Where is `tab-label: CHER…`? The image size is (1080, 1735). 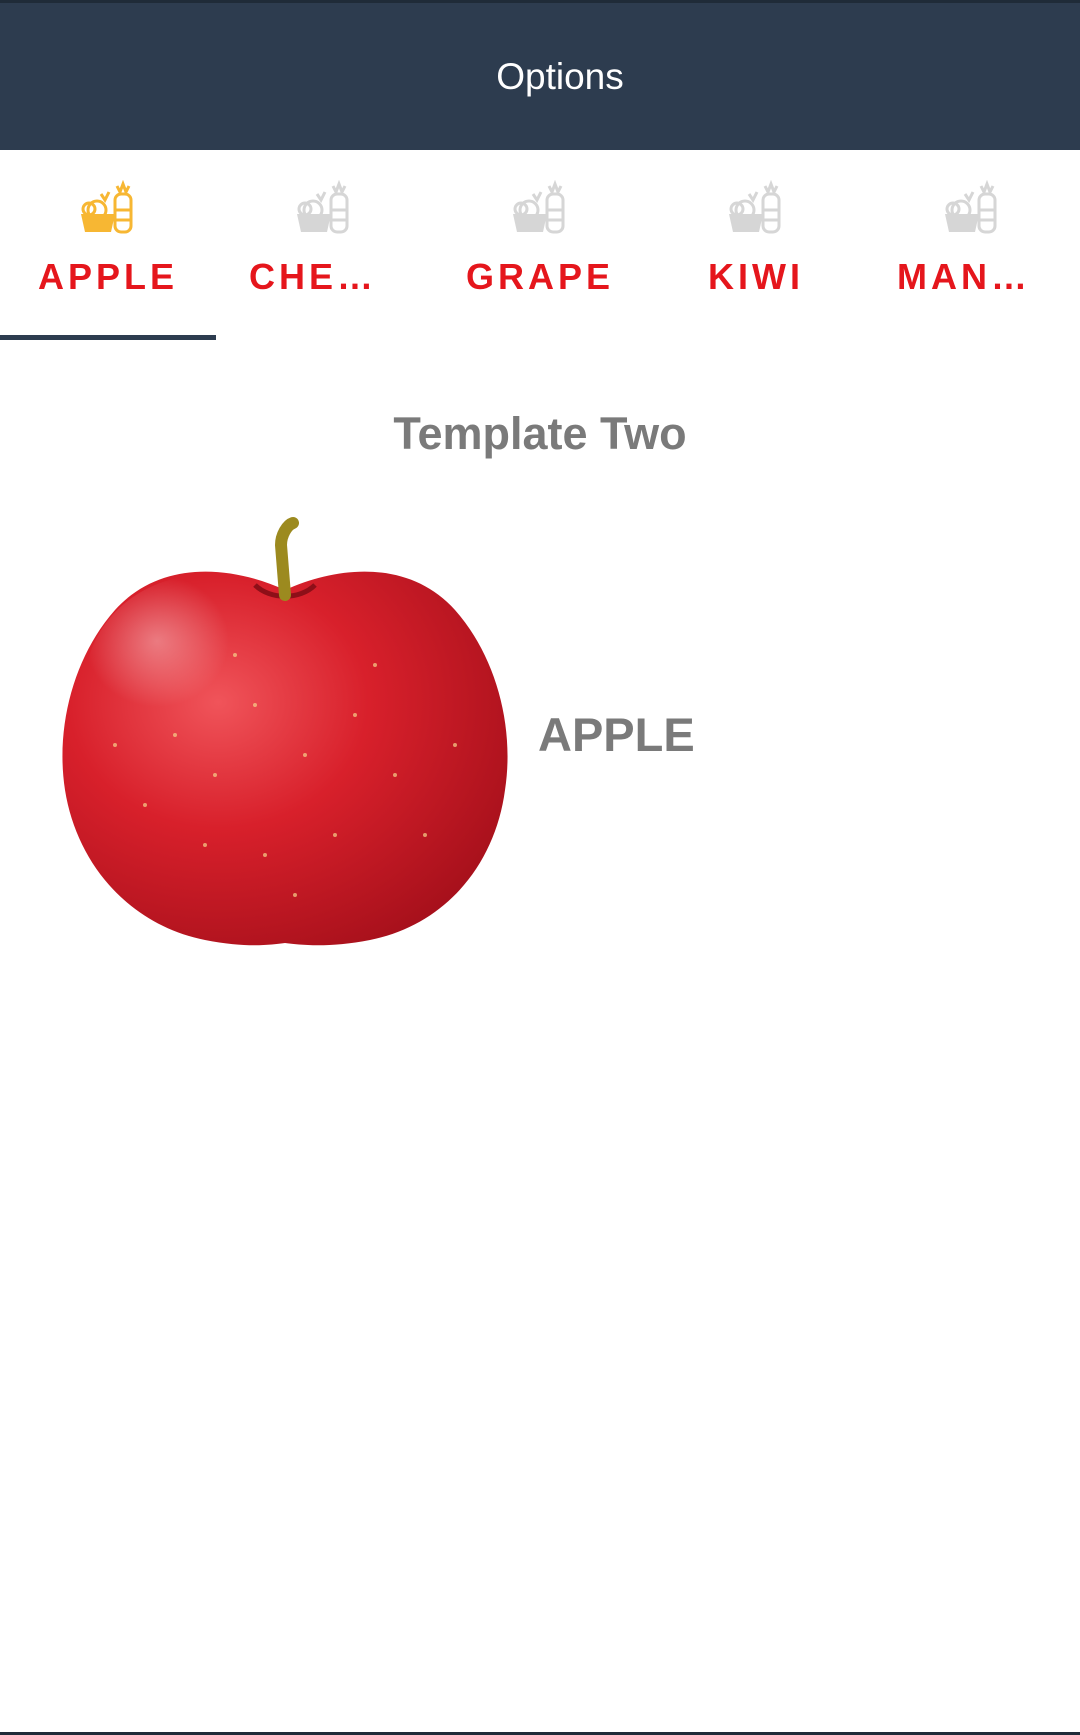
tab-label: CHER… is located at coordinates (324, 276).